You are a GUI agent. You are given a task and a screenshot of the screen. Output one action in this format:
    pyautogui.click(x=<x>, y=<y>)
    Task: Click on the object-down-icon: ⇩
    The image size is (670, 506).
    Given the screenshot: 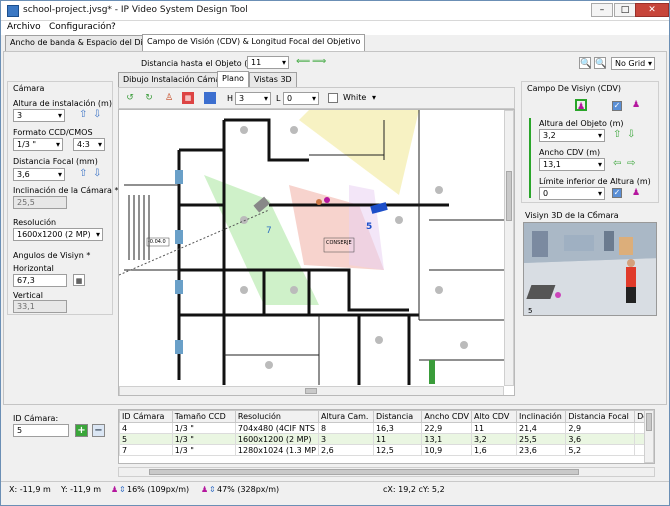 What is the action you would take?
    pyautogui.click(x=631, y=135)
    